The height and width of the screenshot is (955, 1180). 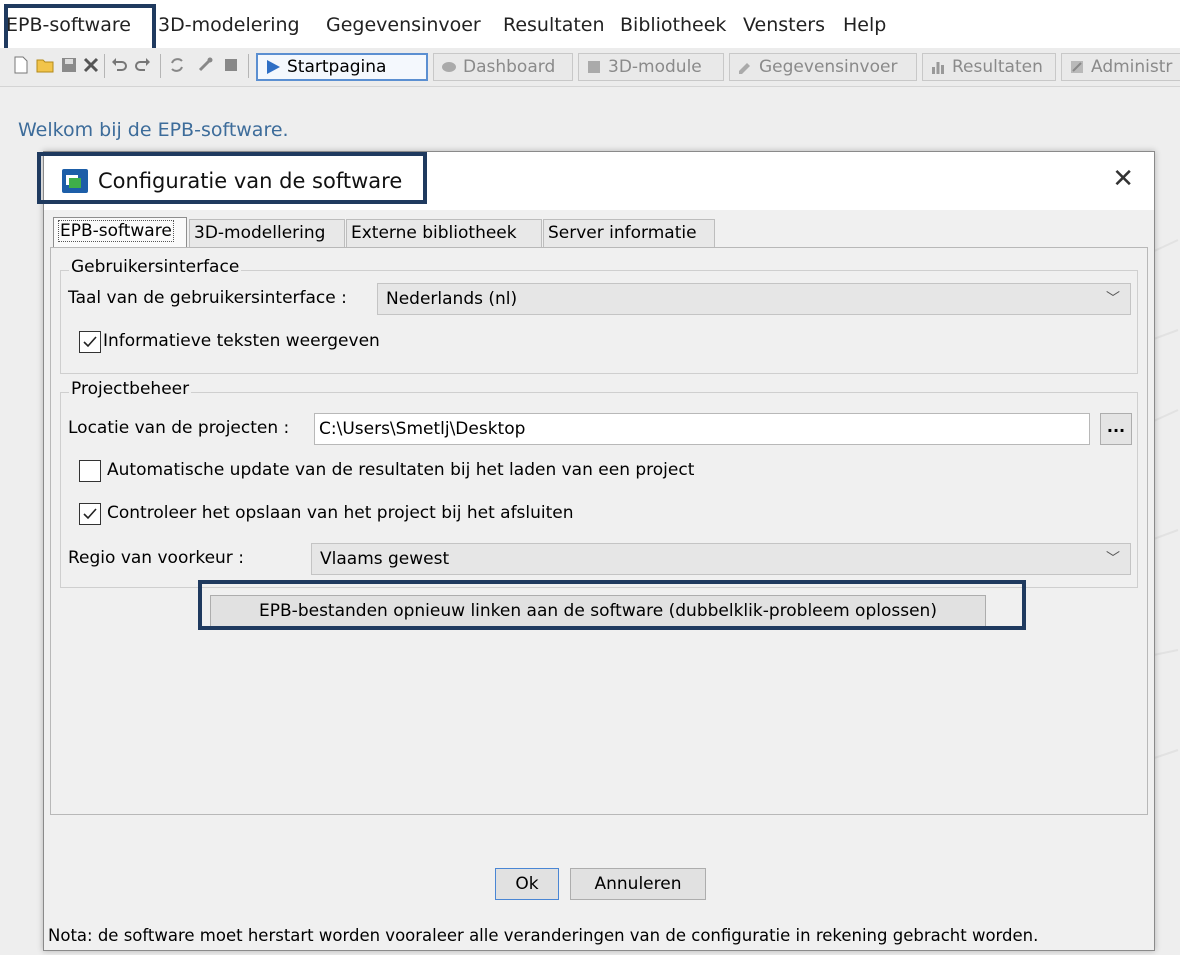 What do you see at coordinates (75, 181) in the screenshot?
I see `app-logo-icon` at bounding box center [75, 181].